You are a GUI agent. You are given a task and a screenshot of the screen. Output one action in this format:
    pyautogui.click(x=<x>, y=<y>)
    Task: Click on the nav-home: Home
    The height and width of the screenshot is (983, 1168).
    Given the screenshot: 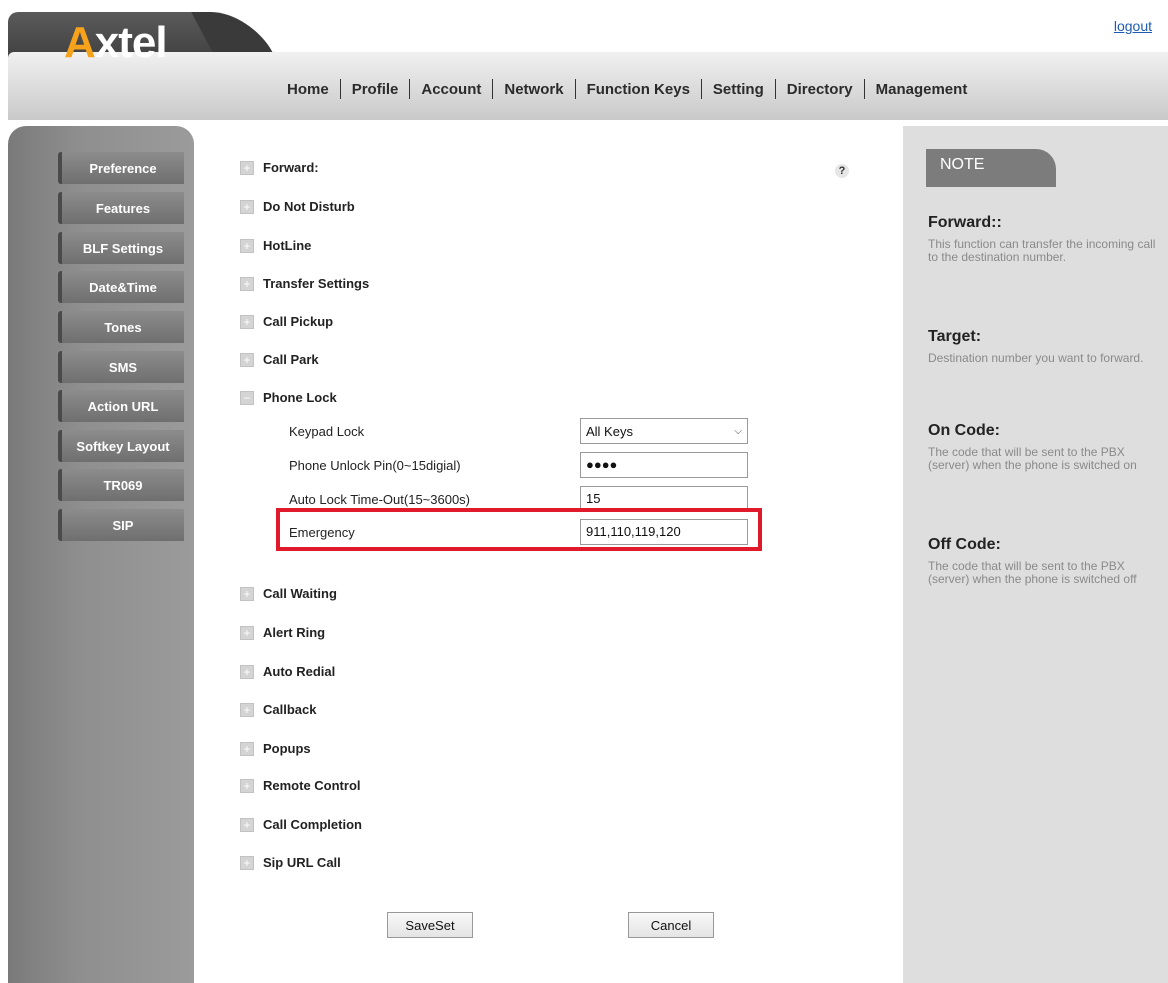 What is the action you would take?
    pyautogui.click(x=308, y=89)
    